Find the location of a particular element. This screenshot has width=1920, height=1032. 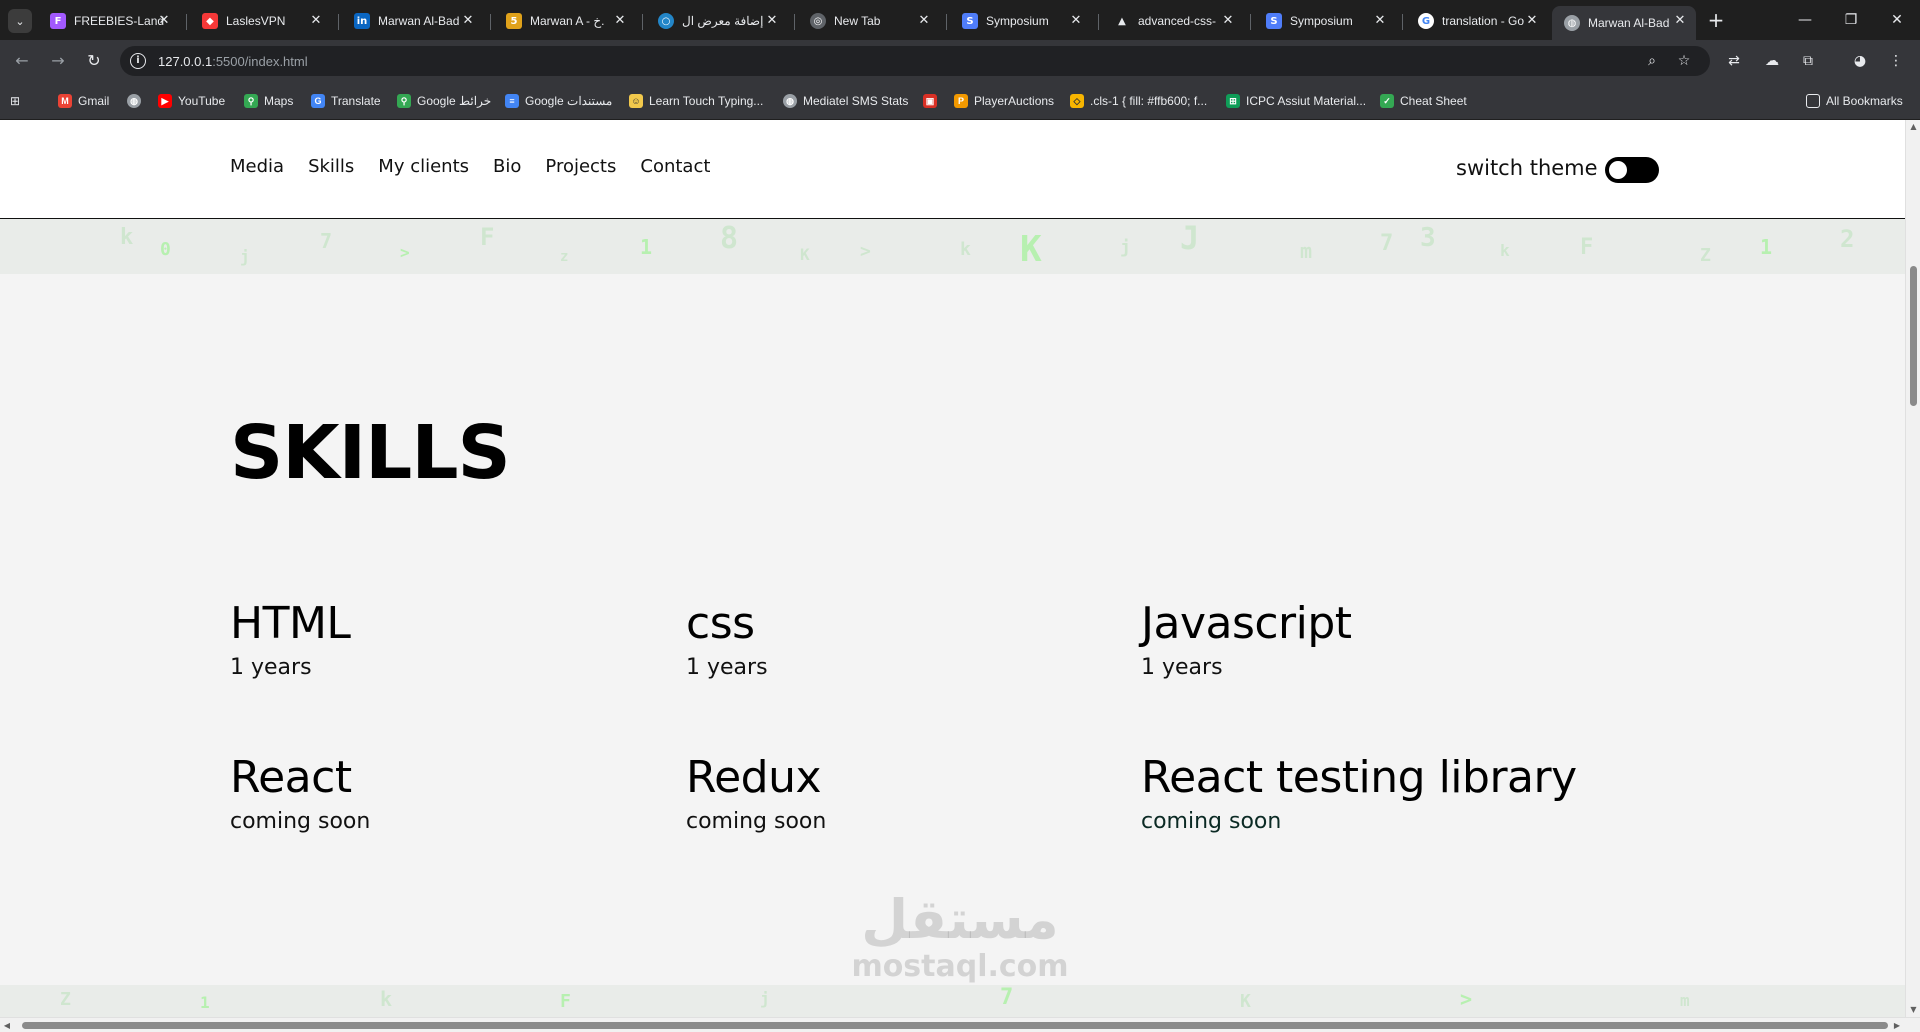

skill-card: Javascript 1 years is located at coordinates (1361, 639).